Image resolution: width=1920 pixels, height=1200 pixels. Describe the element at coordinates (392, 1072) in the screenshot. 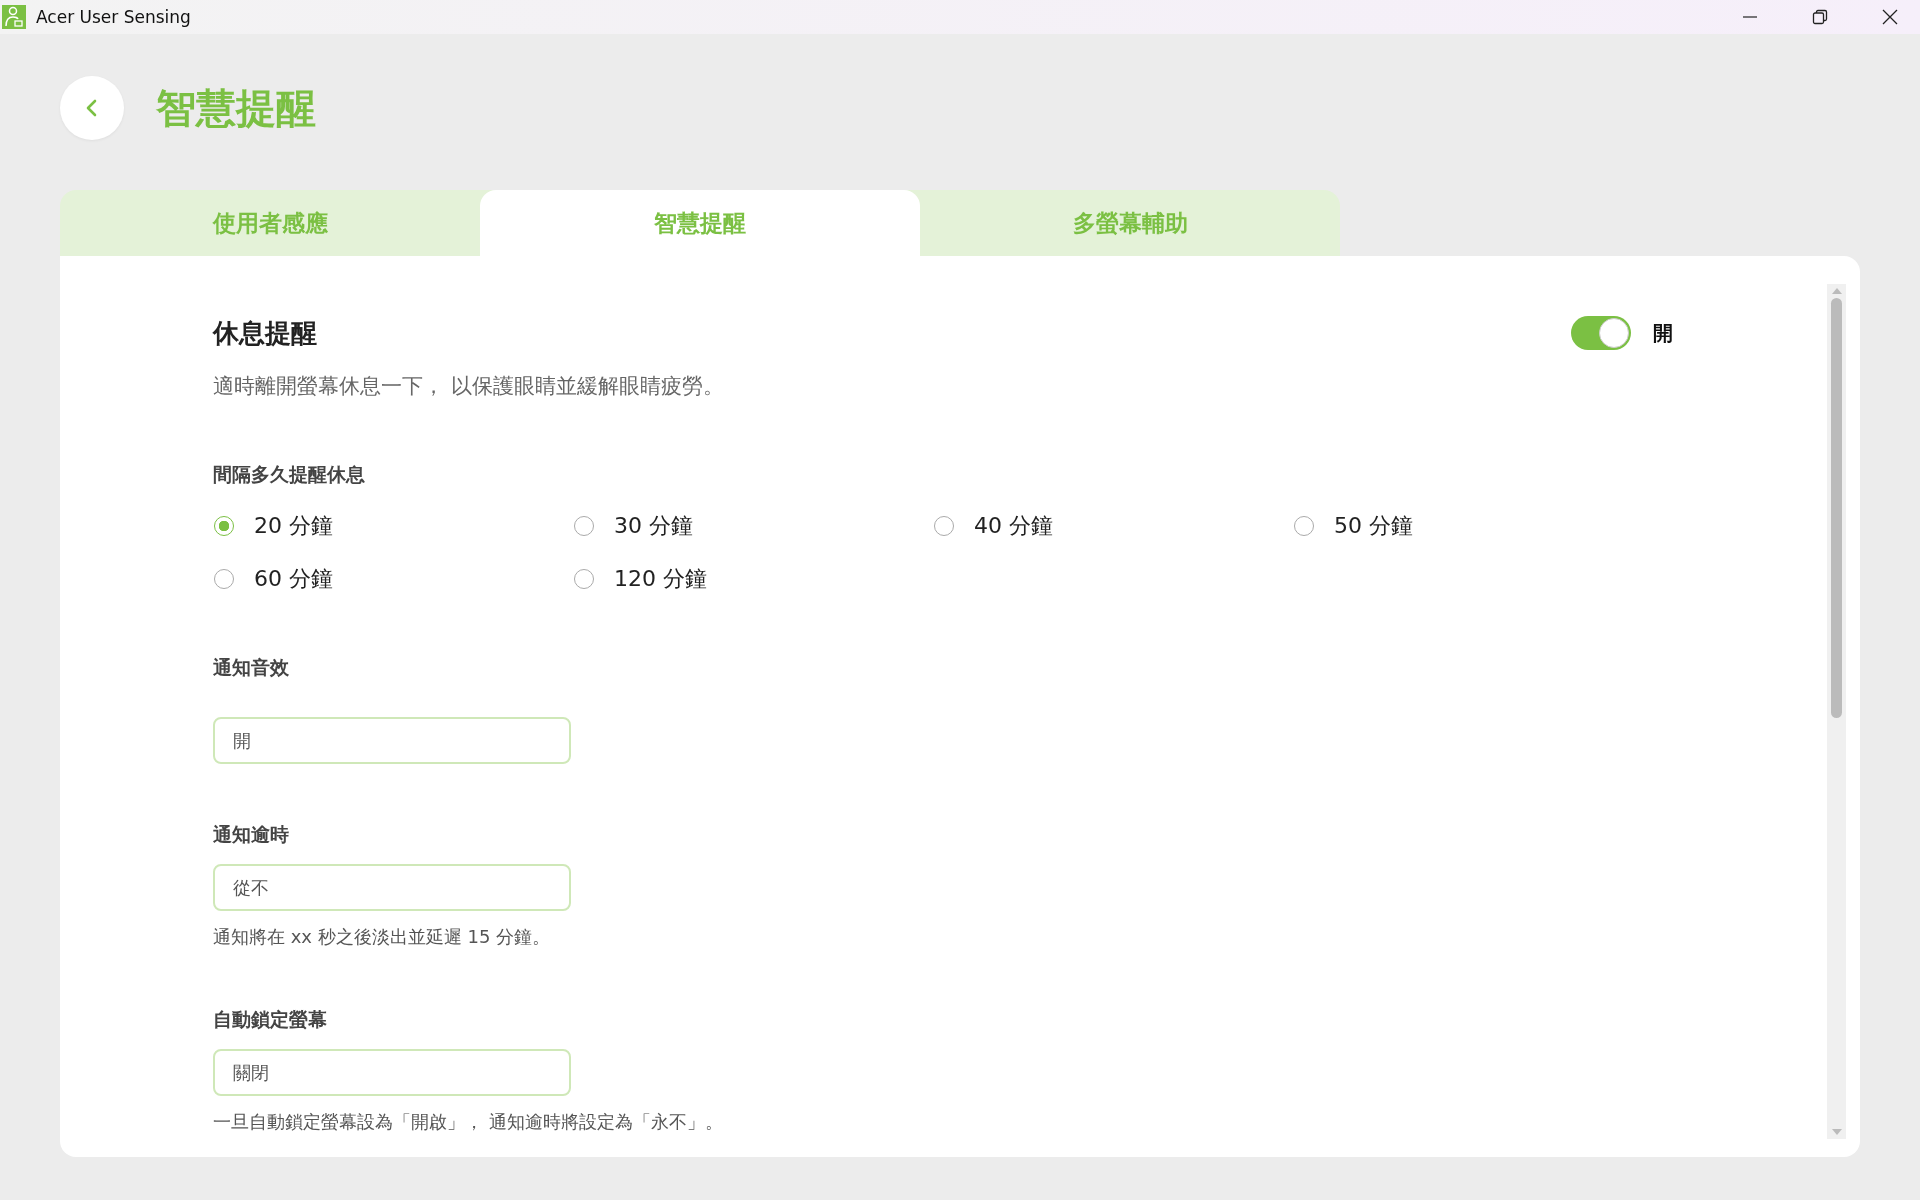

I see `dropdown-field: 關閉` at that location.